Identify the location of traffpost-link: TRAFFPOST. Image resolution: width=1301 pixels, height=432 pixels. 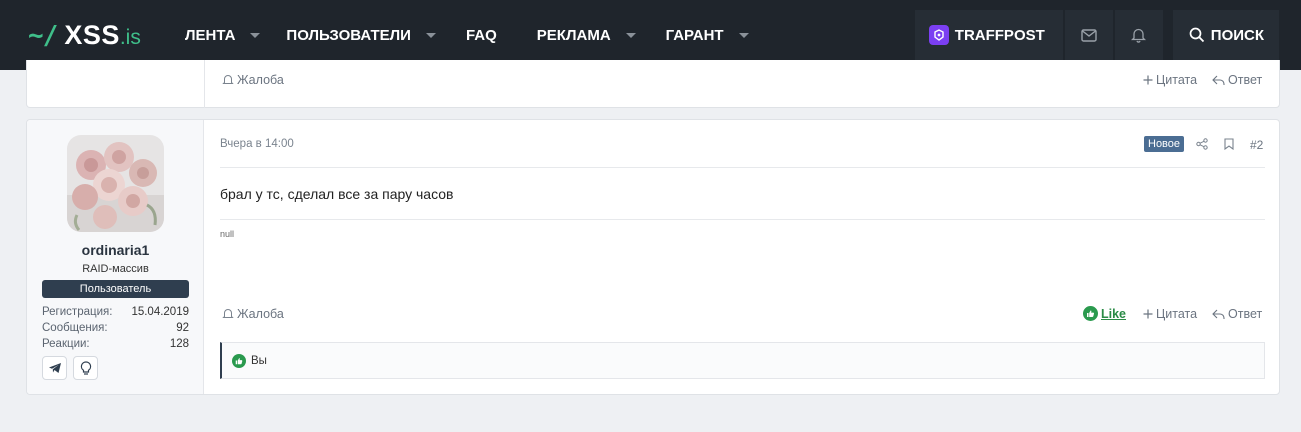
(988, 35).